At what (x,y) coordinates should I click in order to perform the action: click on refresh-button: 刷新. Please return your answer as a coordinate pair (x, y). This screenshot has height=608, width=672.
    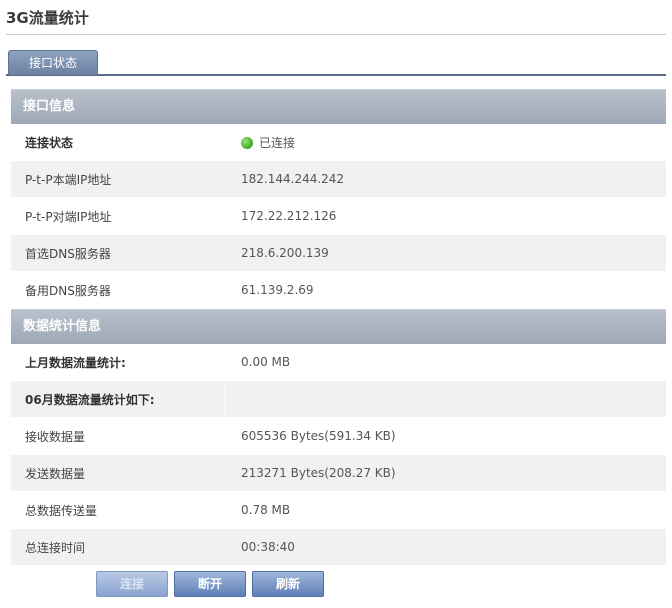
    Looking at the image, I should click on (288, 584).